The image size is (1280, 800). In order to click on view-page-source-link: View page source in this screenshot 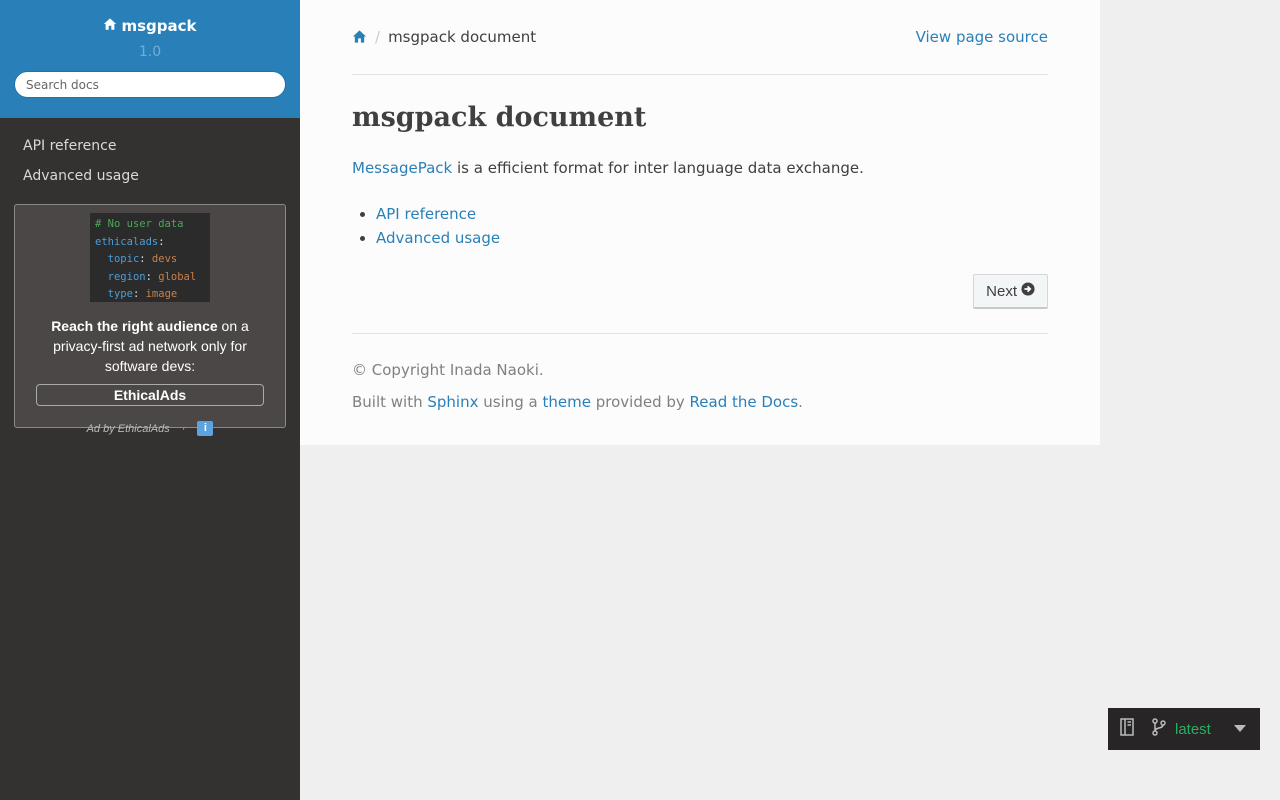, I will do `click(982, 37)`.